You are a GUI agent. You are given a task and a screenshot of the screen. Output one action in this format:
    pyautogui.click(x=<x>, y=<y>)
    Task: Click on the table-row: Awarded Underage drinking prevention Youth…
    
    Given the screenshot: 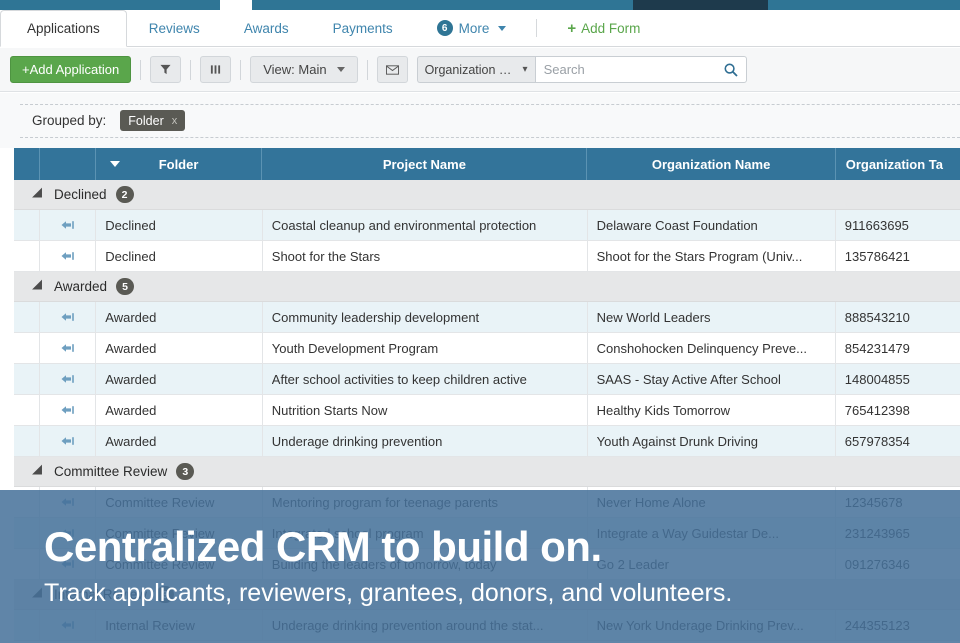 What is the action you would take?
    pyautogui.click(x=487, y=441)
    